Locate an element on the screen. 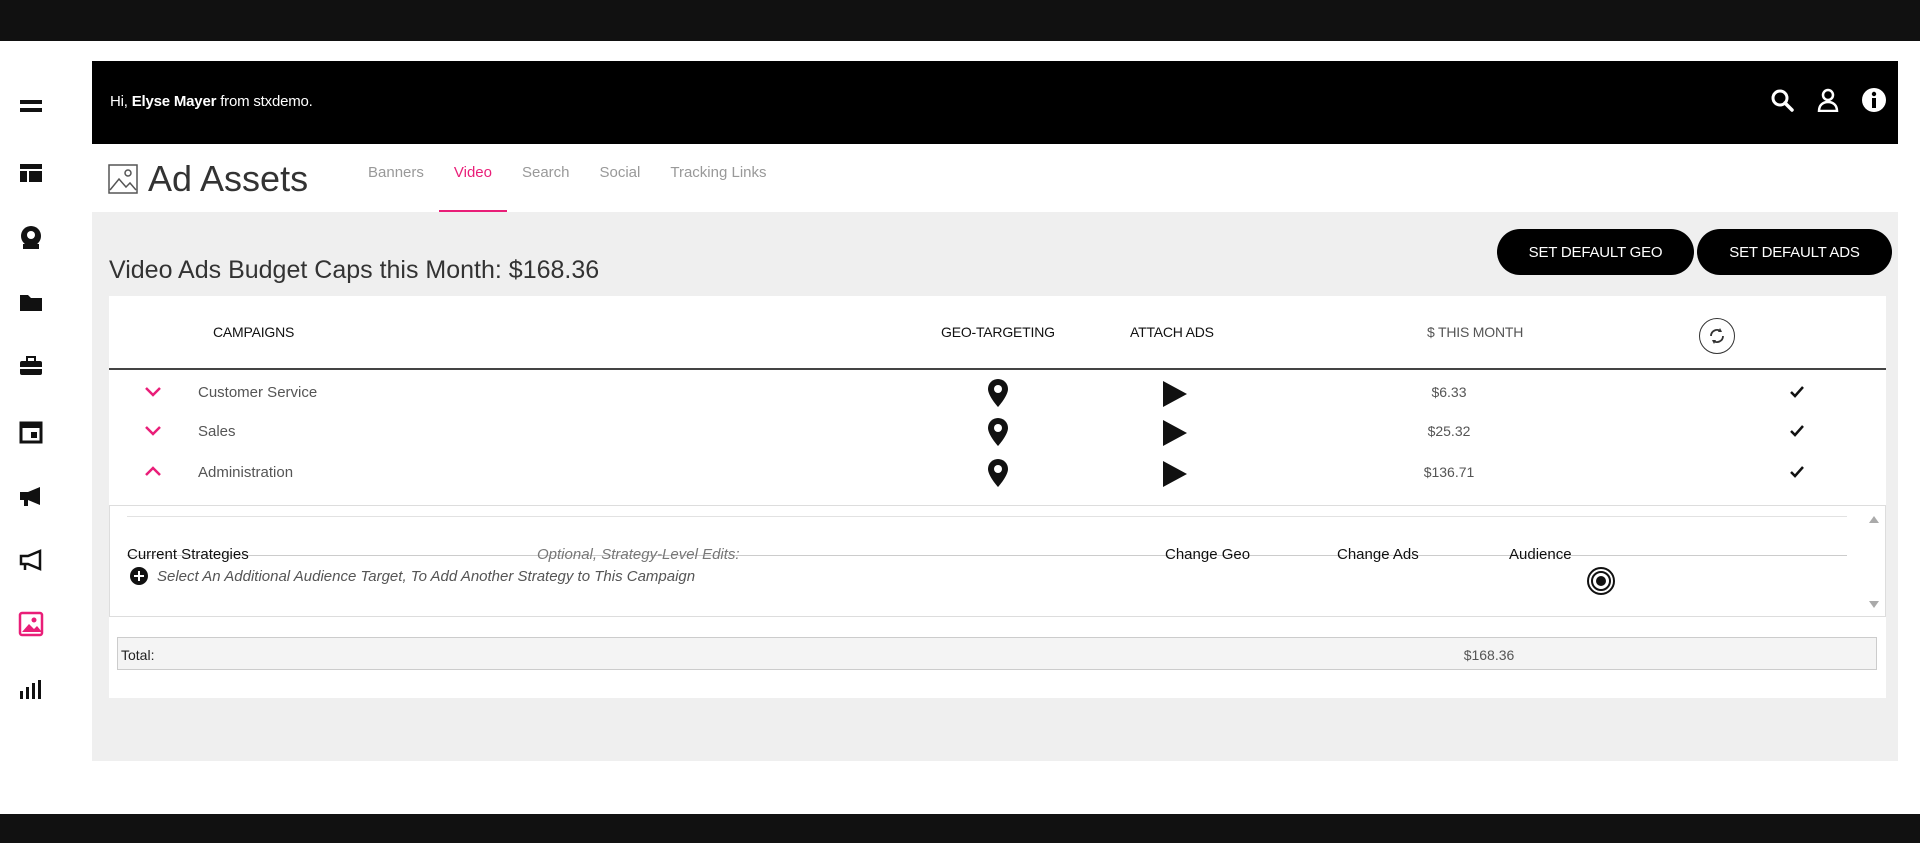 Image resolution: width=1920 pixels, height=843 pixels. campaign-name: Administration is located at coordinates (245, 472).